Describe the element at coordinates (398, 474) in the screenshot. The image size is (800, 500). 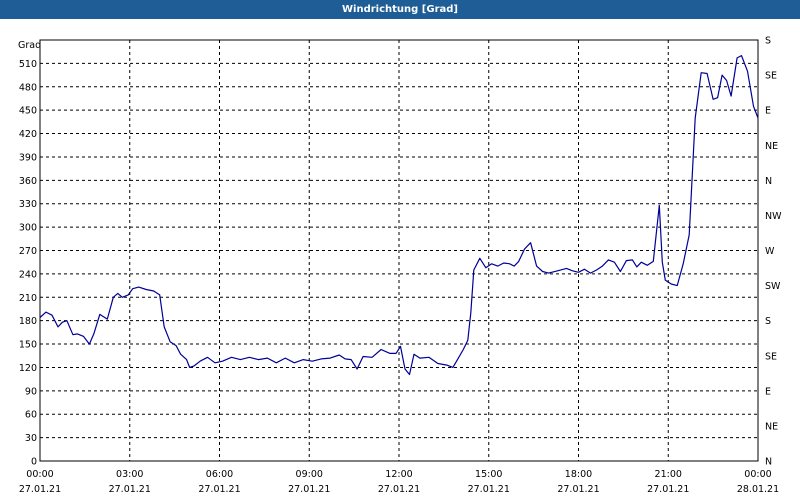
I see `x-tick-time: 12:00` at that location.